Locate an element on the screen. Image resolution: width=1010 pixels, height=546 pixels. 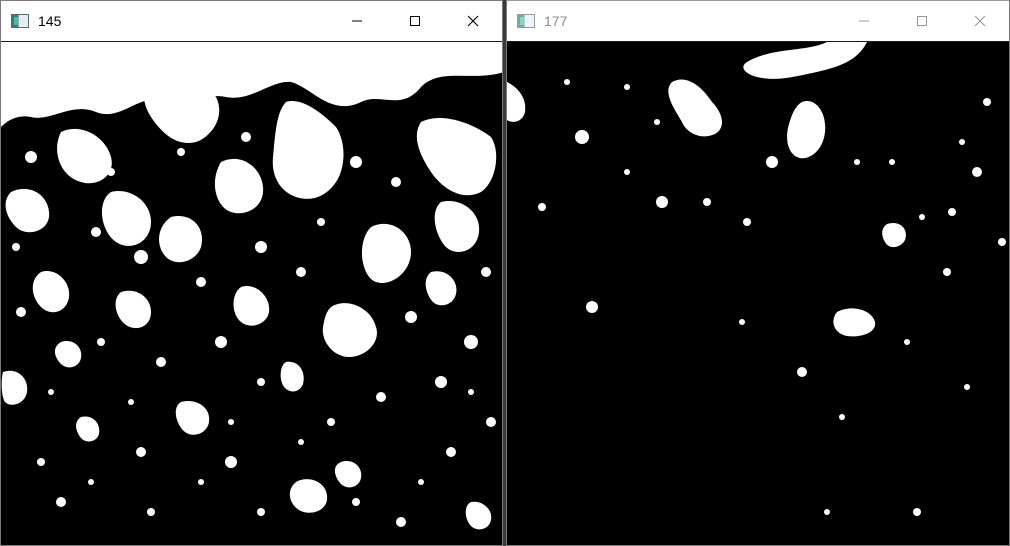
window-title: 145 is located at coordinates (50, 21).